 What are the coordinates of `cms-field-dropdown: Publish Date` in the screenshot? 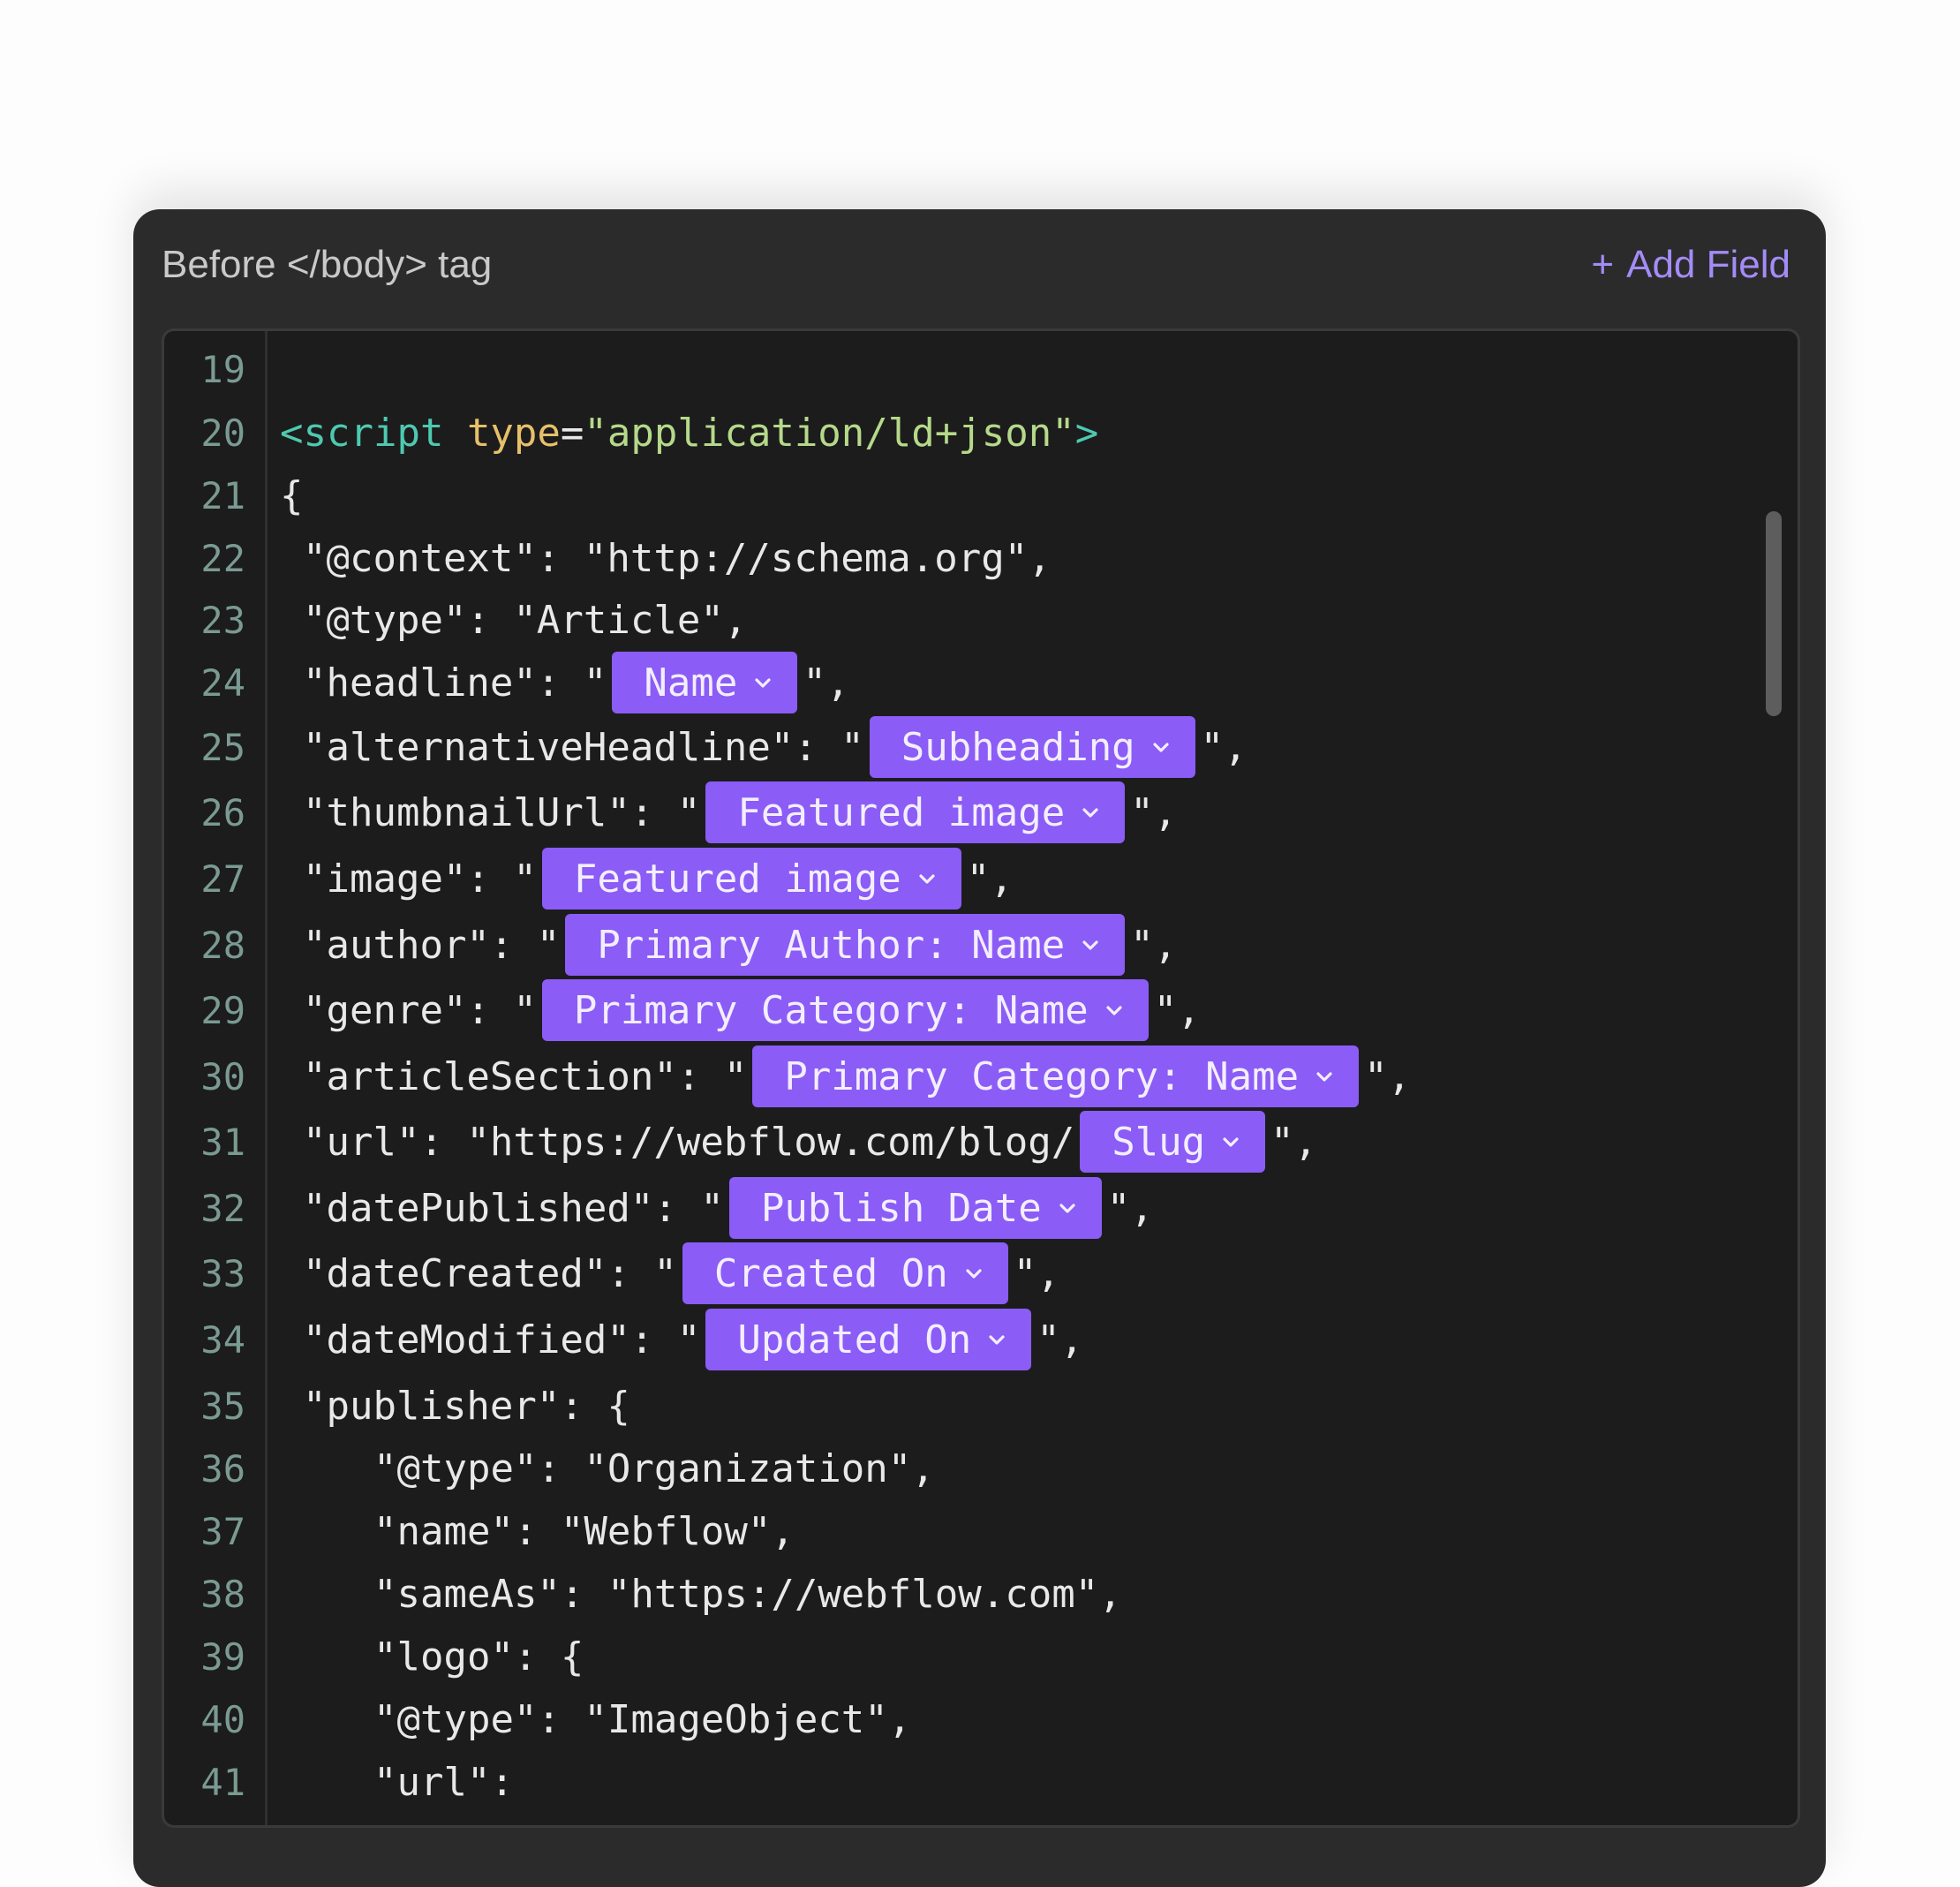 It's located at (915, 1208).